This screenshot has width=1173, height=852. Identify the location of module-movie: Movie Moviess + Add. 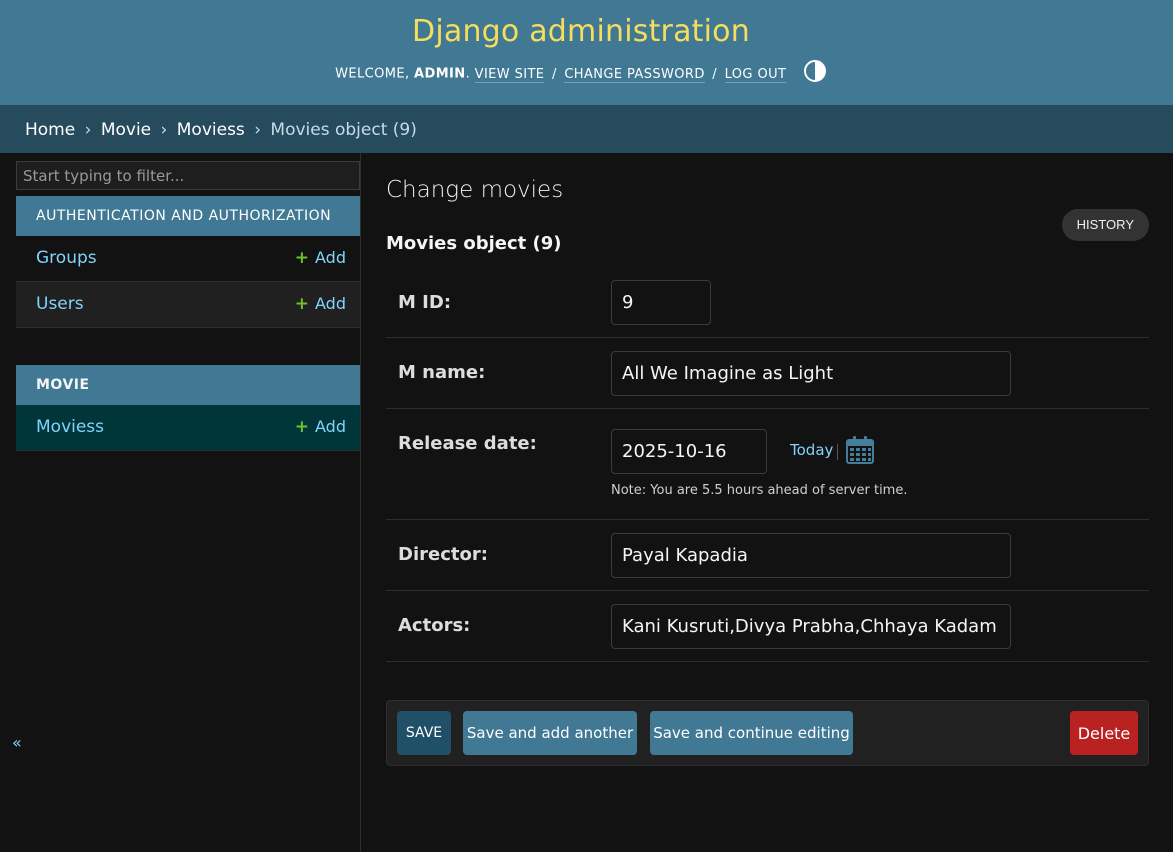
(188, 408).